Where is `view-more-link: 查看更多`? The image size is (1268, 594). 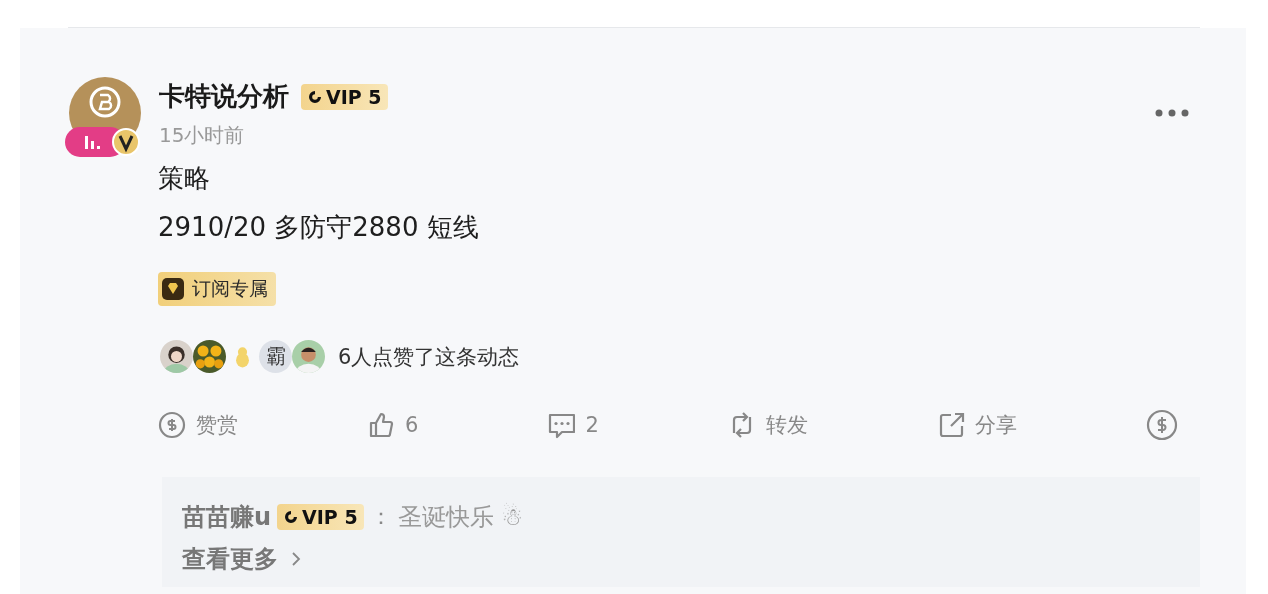 view-more-link: 查看更多 is located at coordinates (242, 559).